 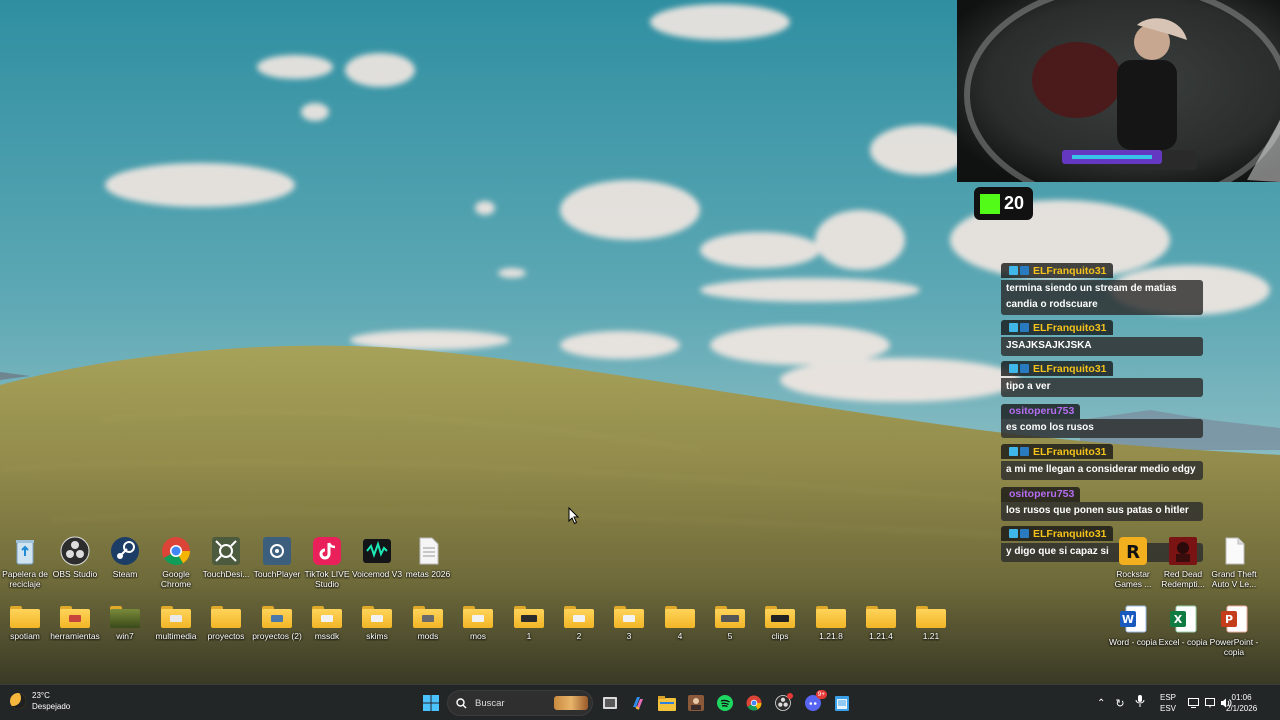 I want to click on chat-badge-icons, so click(x=1019, y=327).